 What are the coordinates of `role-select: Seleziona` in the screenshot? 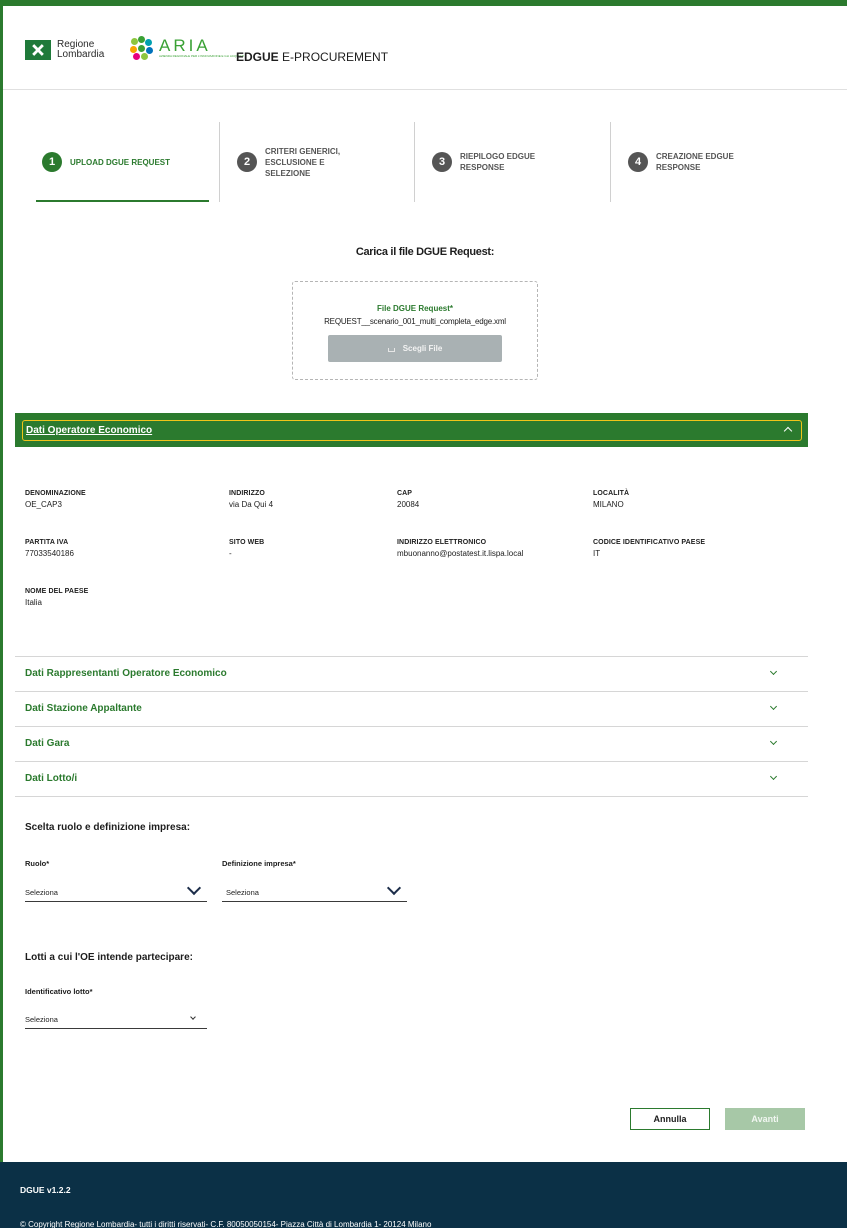 It's located at (116, 891).